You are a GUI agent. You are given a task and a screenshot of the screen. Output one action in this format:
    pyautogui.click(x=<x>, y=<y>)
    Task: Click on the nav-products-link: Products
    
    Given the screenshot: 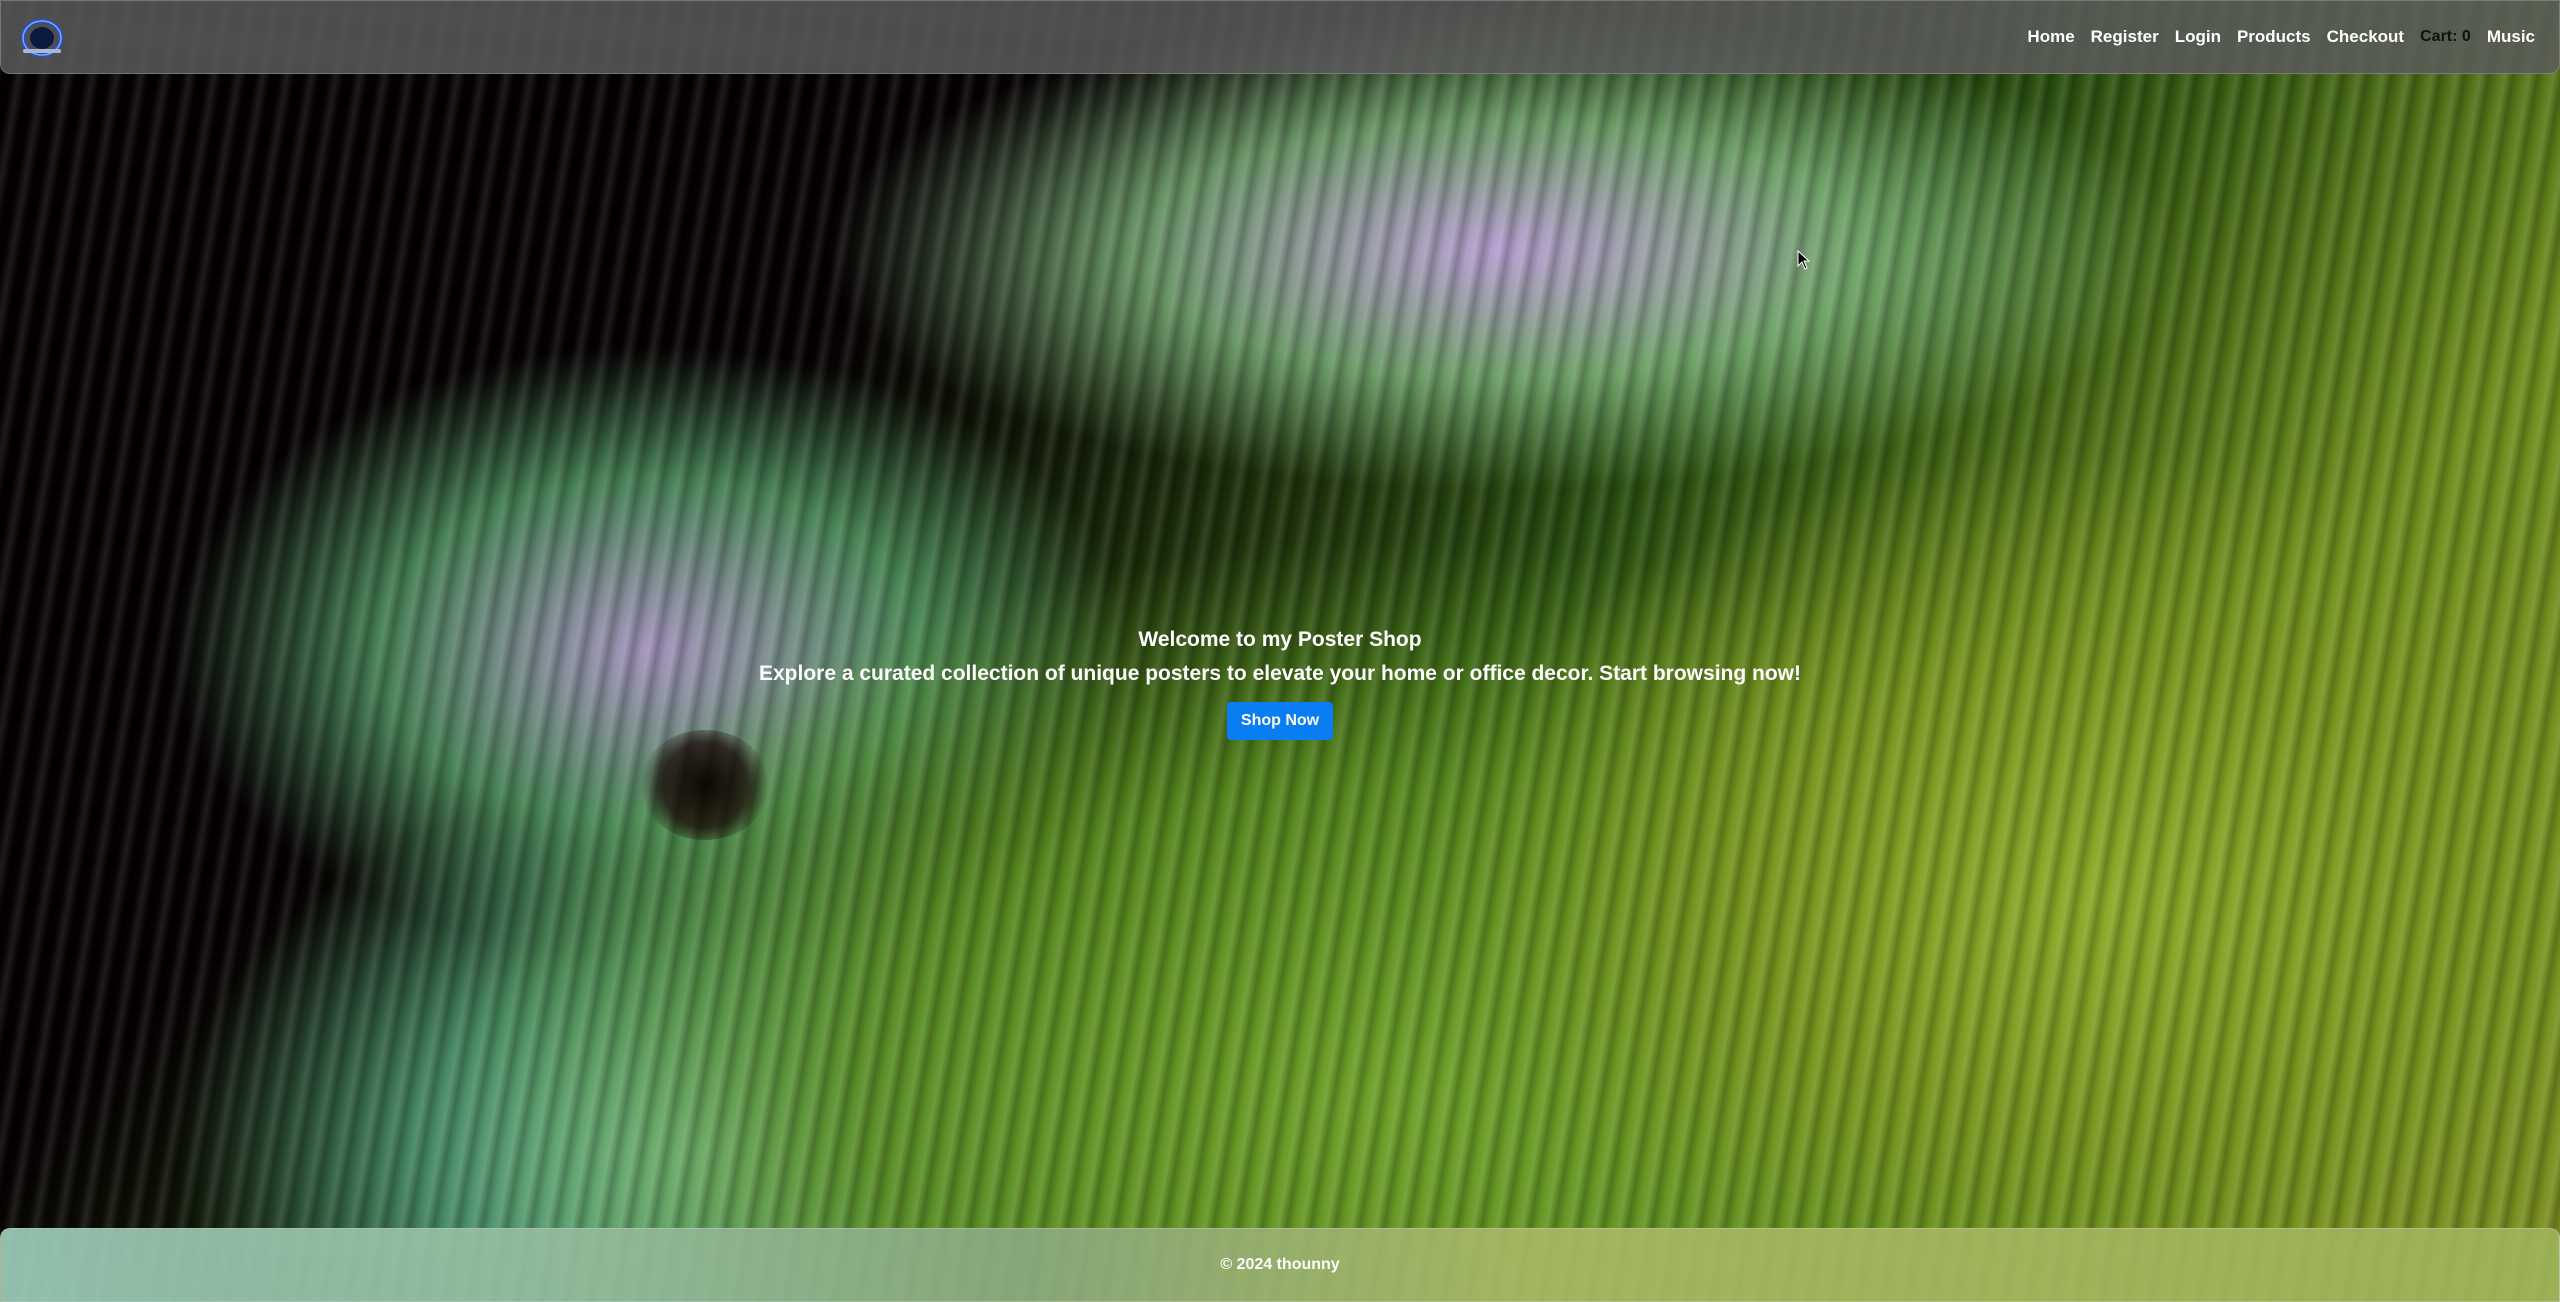 What is the action you would take?
    pyautogui.click(x=2274, y=37)
    